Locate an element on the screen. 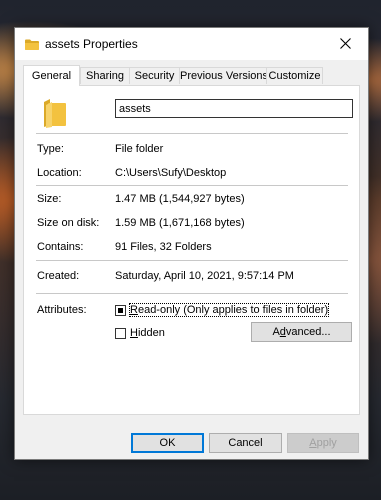 This screenshot has height=500, width=381. created-label: Created: is located at coordinates (58, 276).